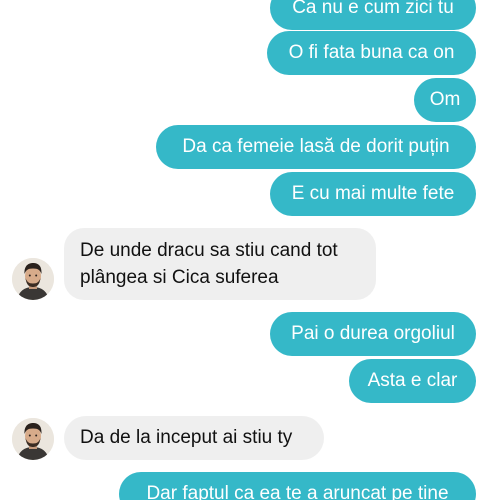  I want to click on message-text: Pai o durea orgoliul, so click(373, 333).